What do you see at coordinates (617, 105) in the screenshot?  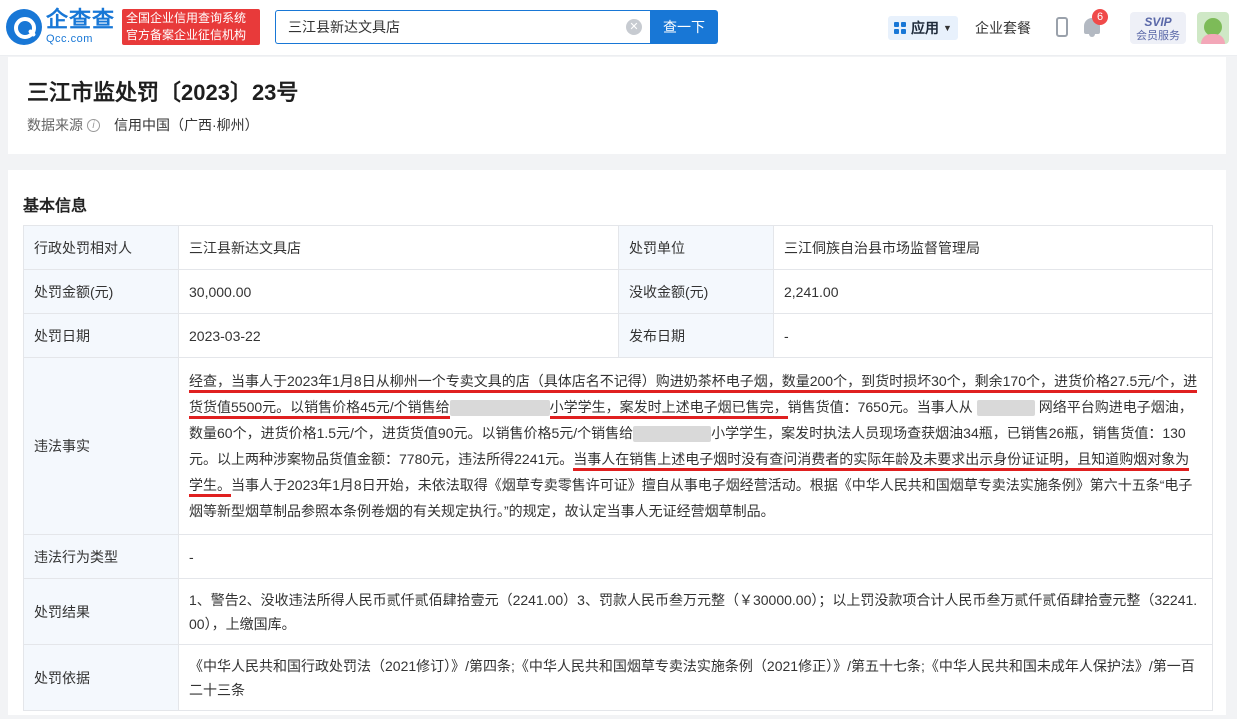 I see `title-card: 三江市监处罚〔2023〕23号 数据来源 i 信用中国（广西·柳州）` at bounding box center [617, 105].